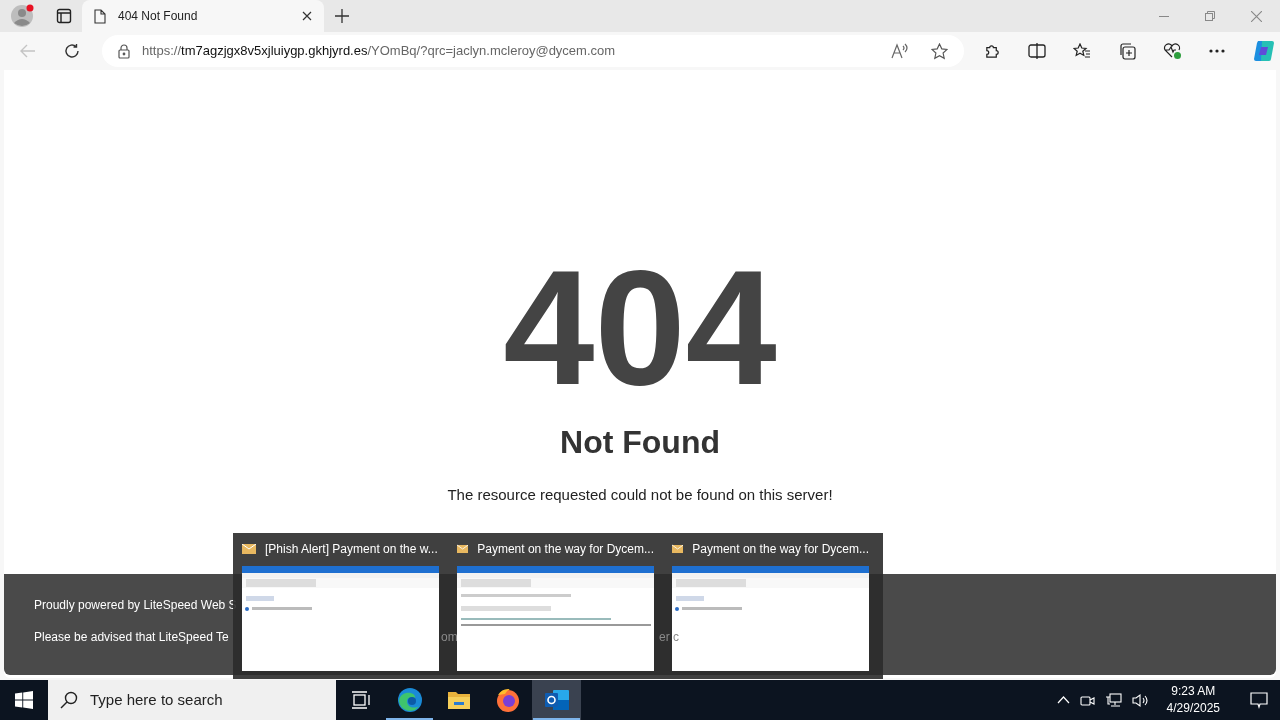 Image resolution: width=1280 pixels, height=720 pixels. Describe the element at coordinates (23, 16) in the screenshot. I see `profile-icon` at that location.